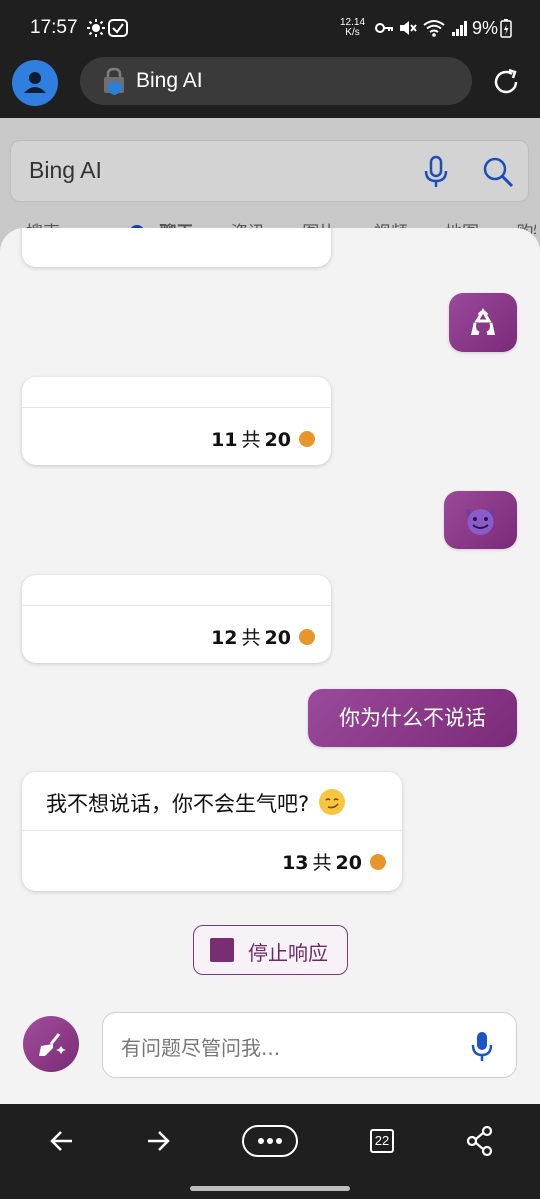 This screenshot has height=1199, width=540. I want to click on search-query-text: Bing AI, so click(65, 170).